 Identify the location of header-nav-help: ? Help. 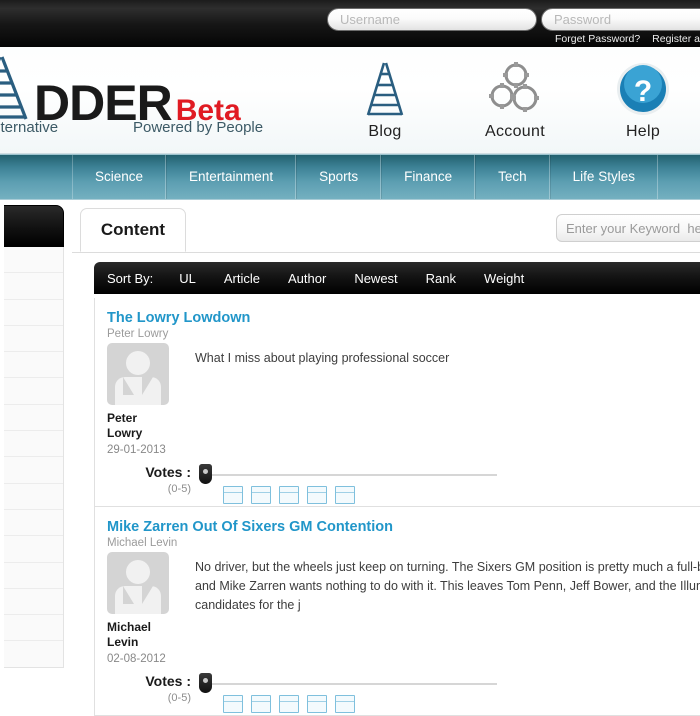
(641, 100).